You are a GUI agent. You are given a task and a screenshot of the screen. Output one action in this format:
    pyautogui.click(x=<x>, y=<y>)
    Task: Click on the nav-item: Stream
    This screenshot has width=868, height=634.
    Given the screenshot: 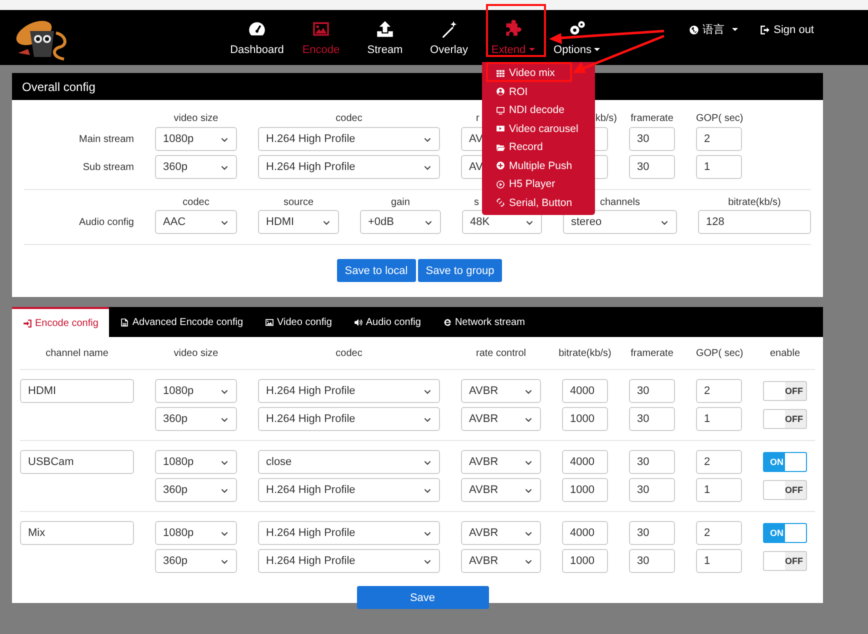 What is the action you would take?
    pyautogui.click(x=385, y=38)
    